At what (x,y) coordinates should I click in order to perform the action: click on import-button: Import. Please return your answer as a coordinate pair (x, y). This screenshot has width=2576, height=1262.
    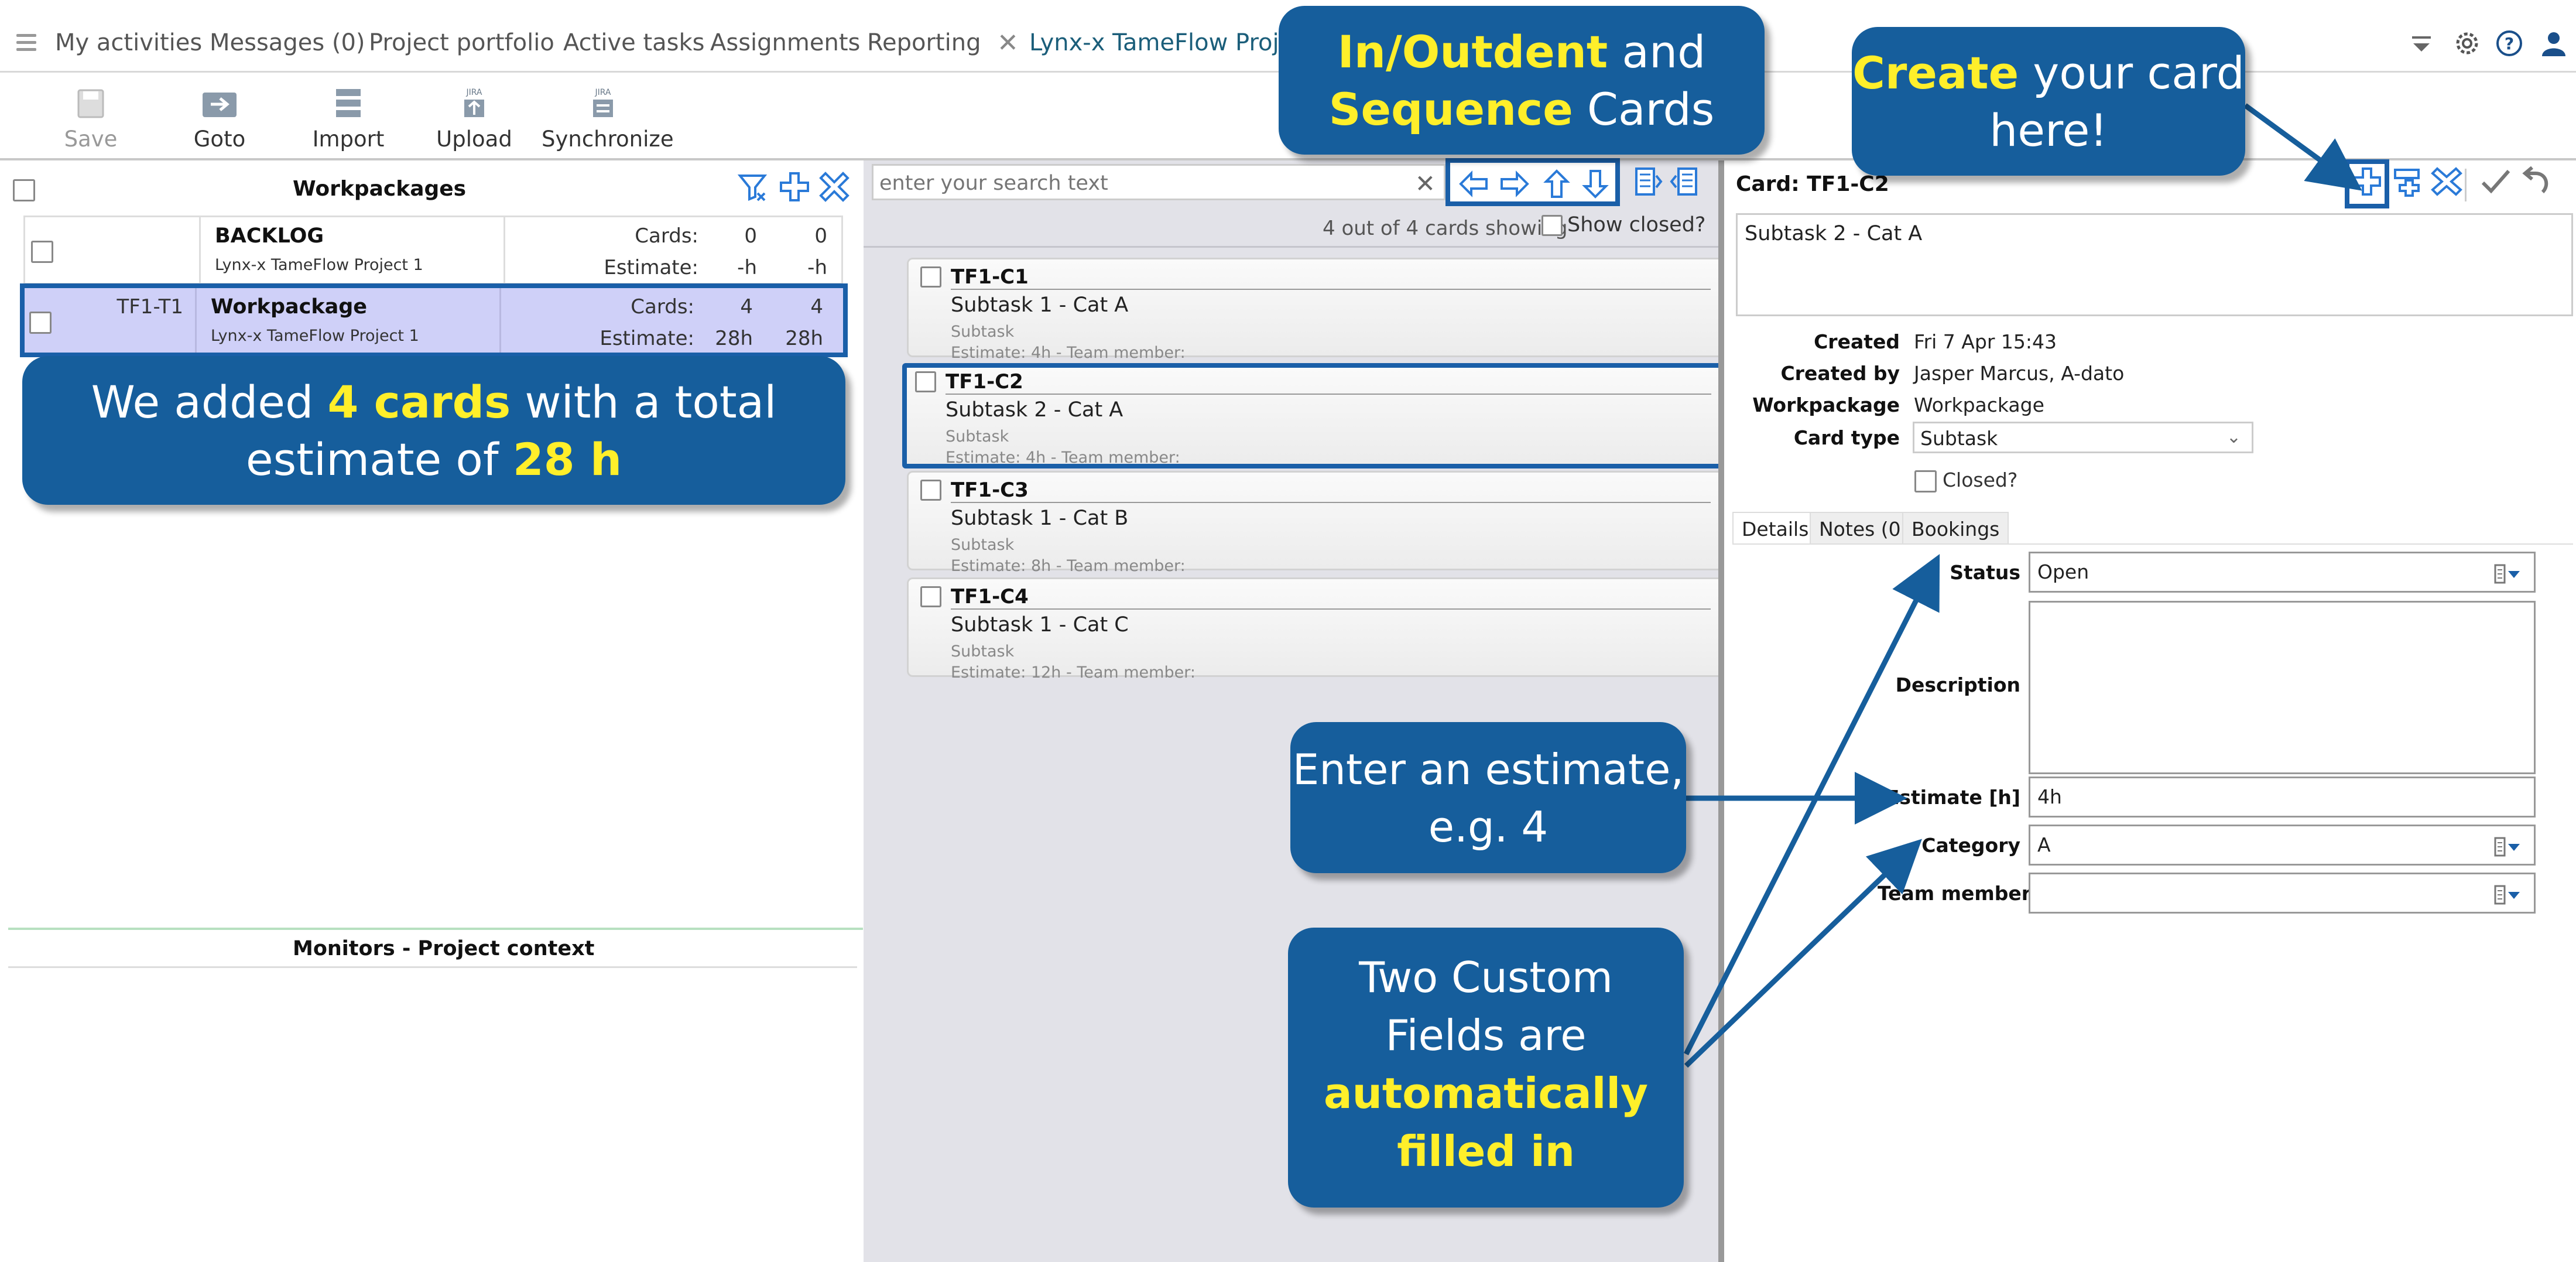
    Looking at the image, I should click on (348, 117).